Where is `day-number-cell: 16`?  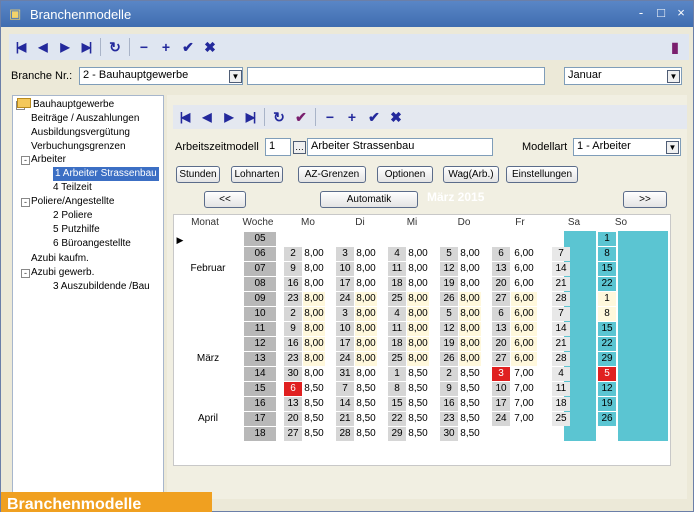
day-number-cell: 16 is located at coordinates (293, 284).